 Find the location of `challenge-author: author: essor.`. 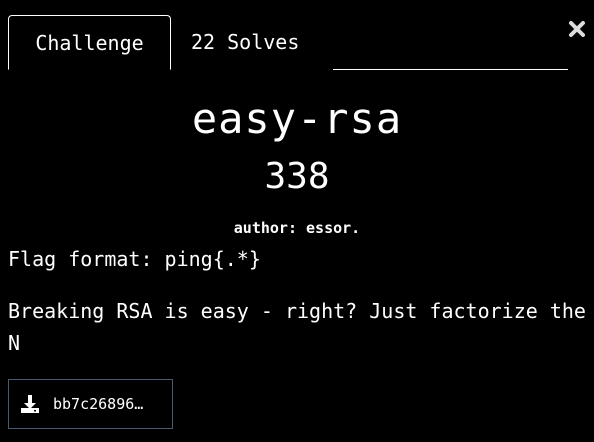

challenge-author: author: essor. is located at coordinates (297, 228).